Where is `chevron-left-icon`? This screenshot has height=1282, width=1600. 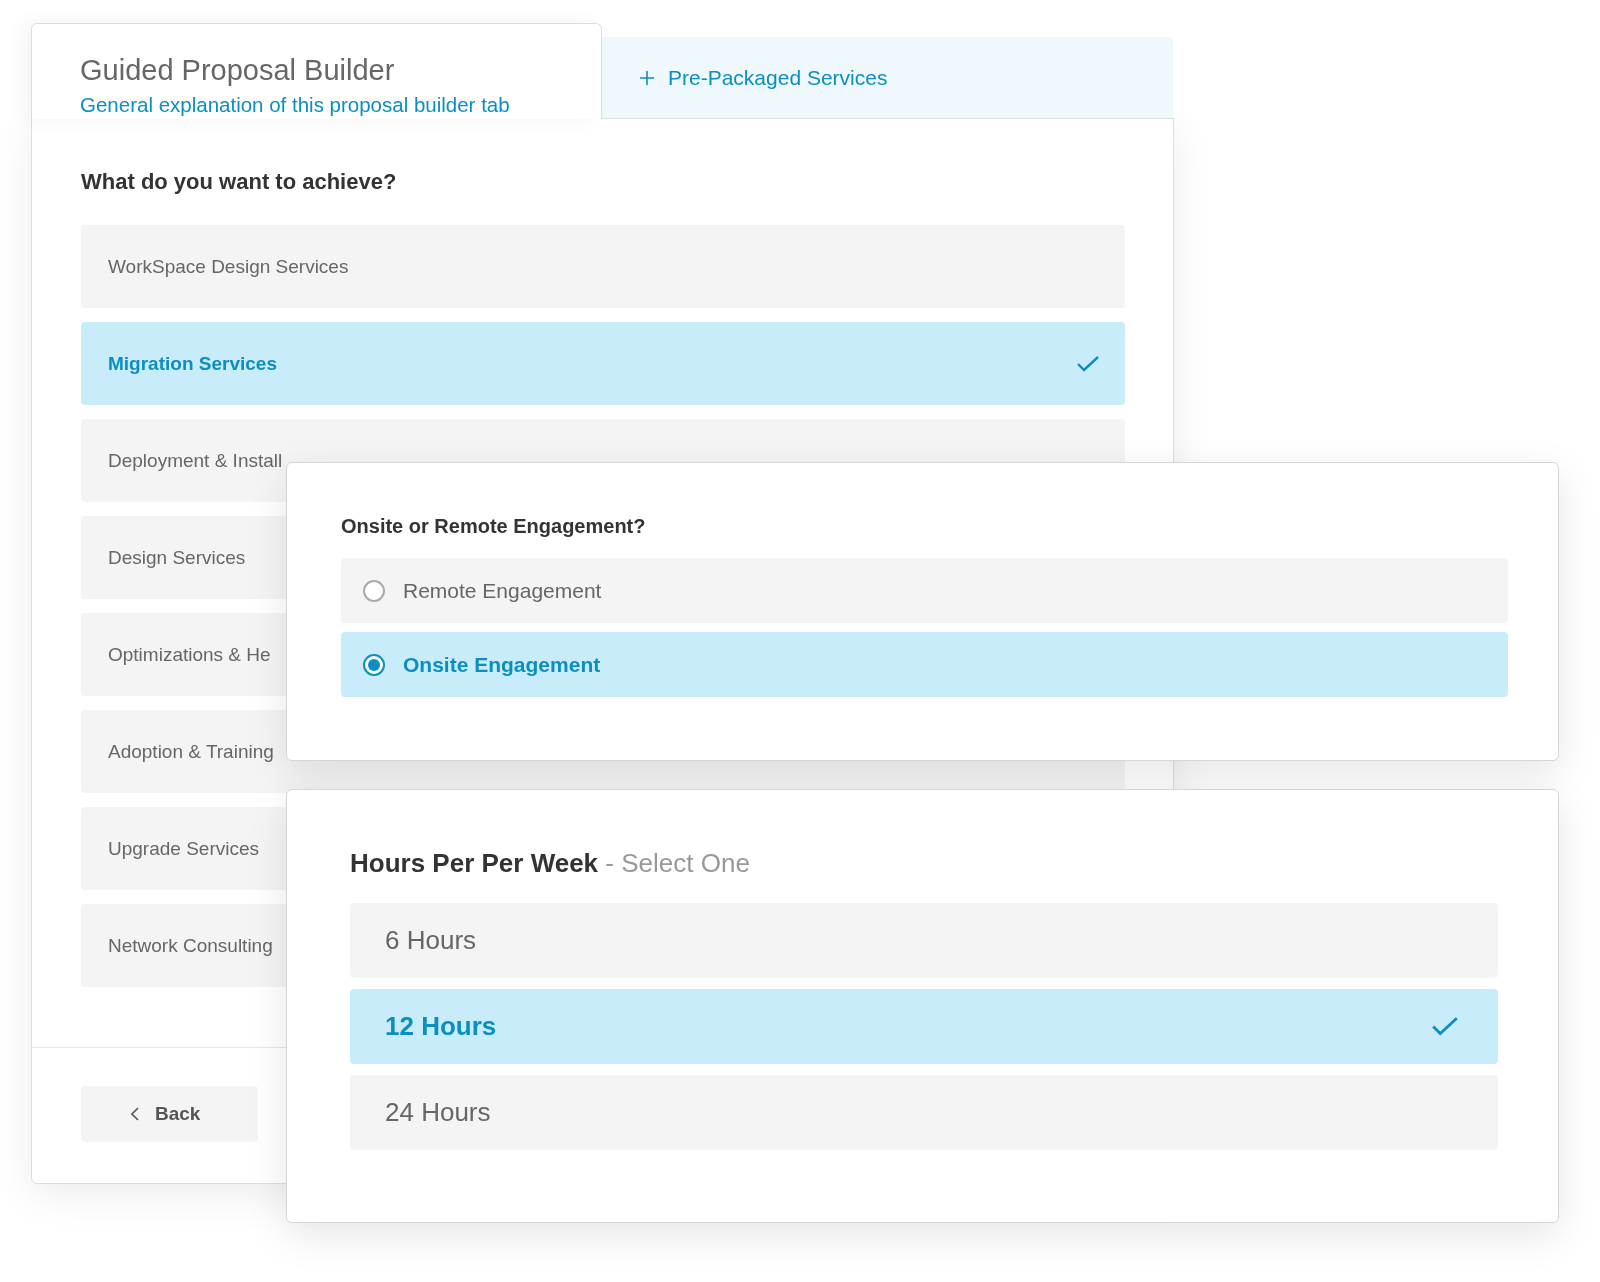
chevron-left-icon is located at coordinates (135, 1114).